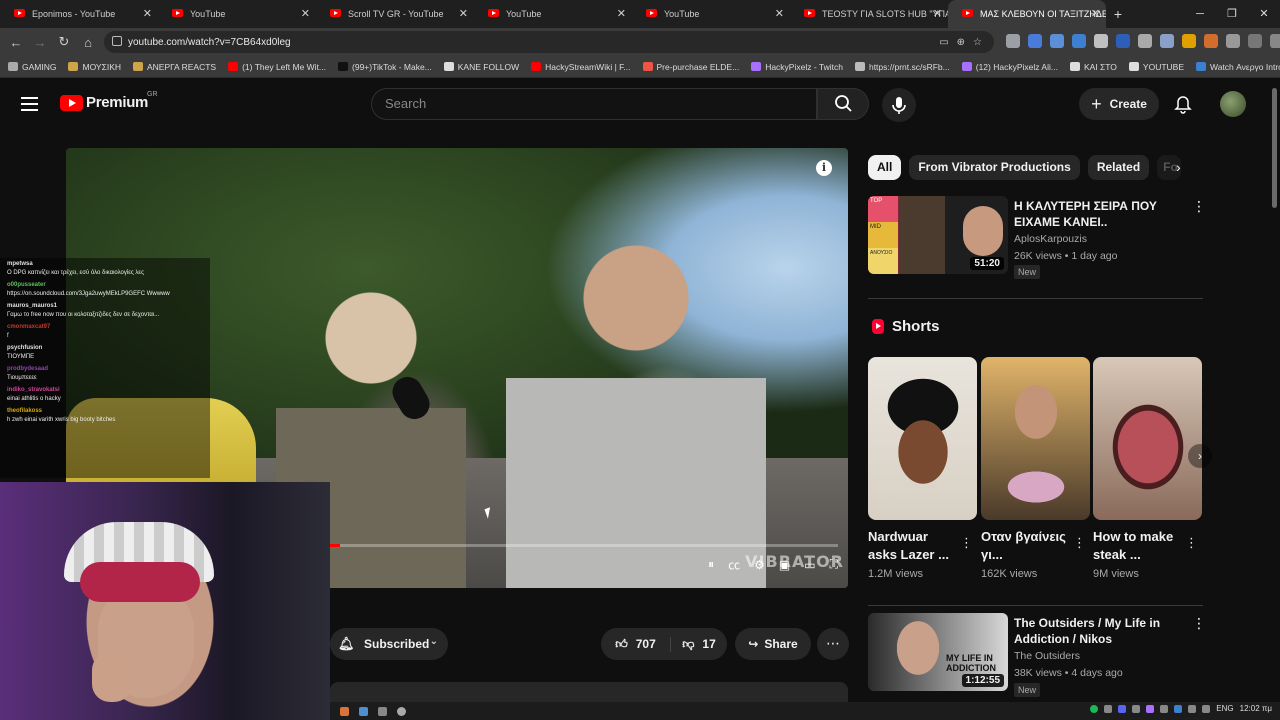  I want to click on description-box, so click(589, 692).